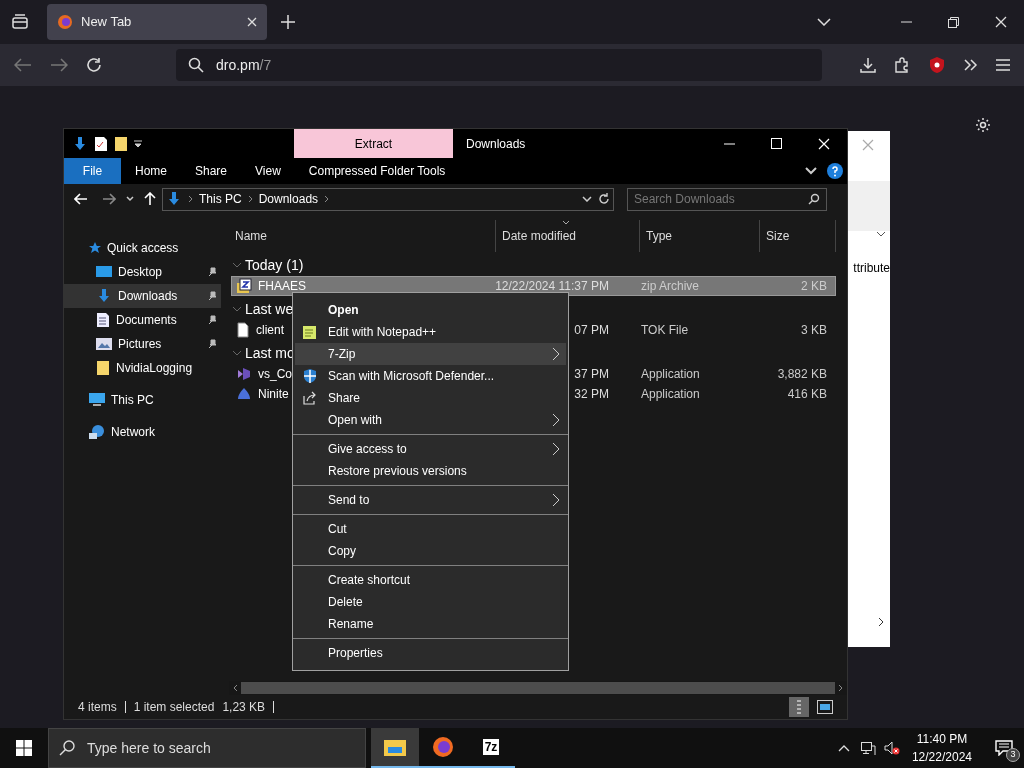 This screenshot has height=768, width=1024. What do you see at coordinates (274, 265) in the screenshot?
I see `group-header: Today (1)` at bounding box center [274, 265].